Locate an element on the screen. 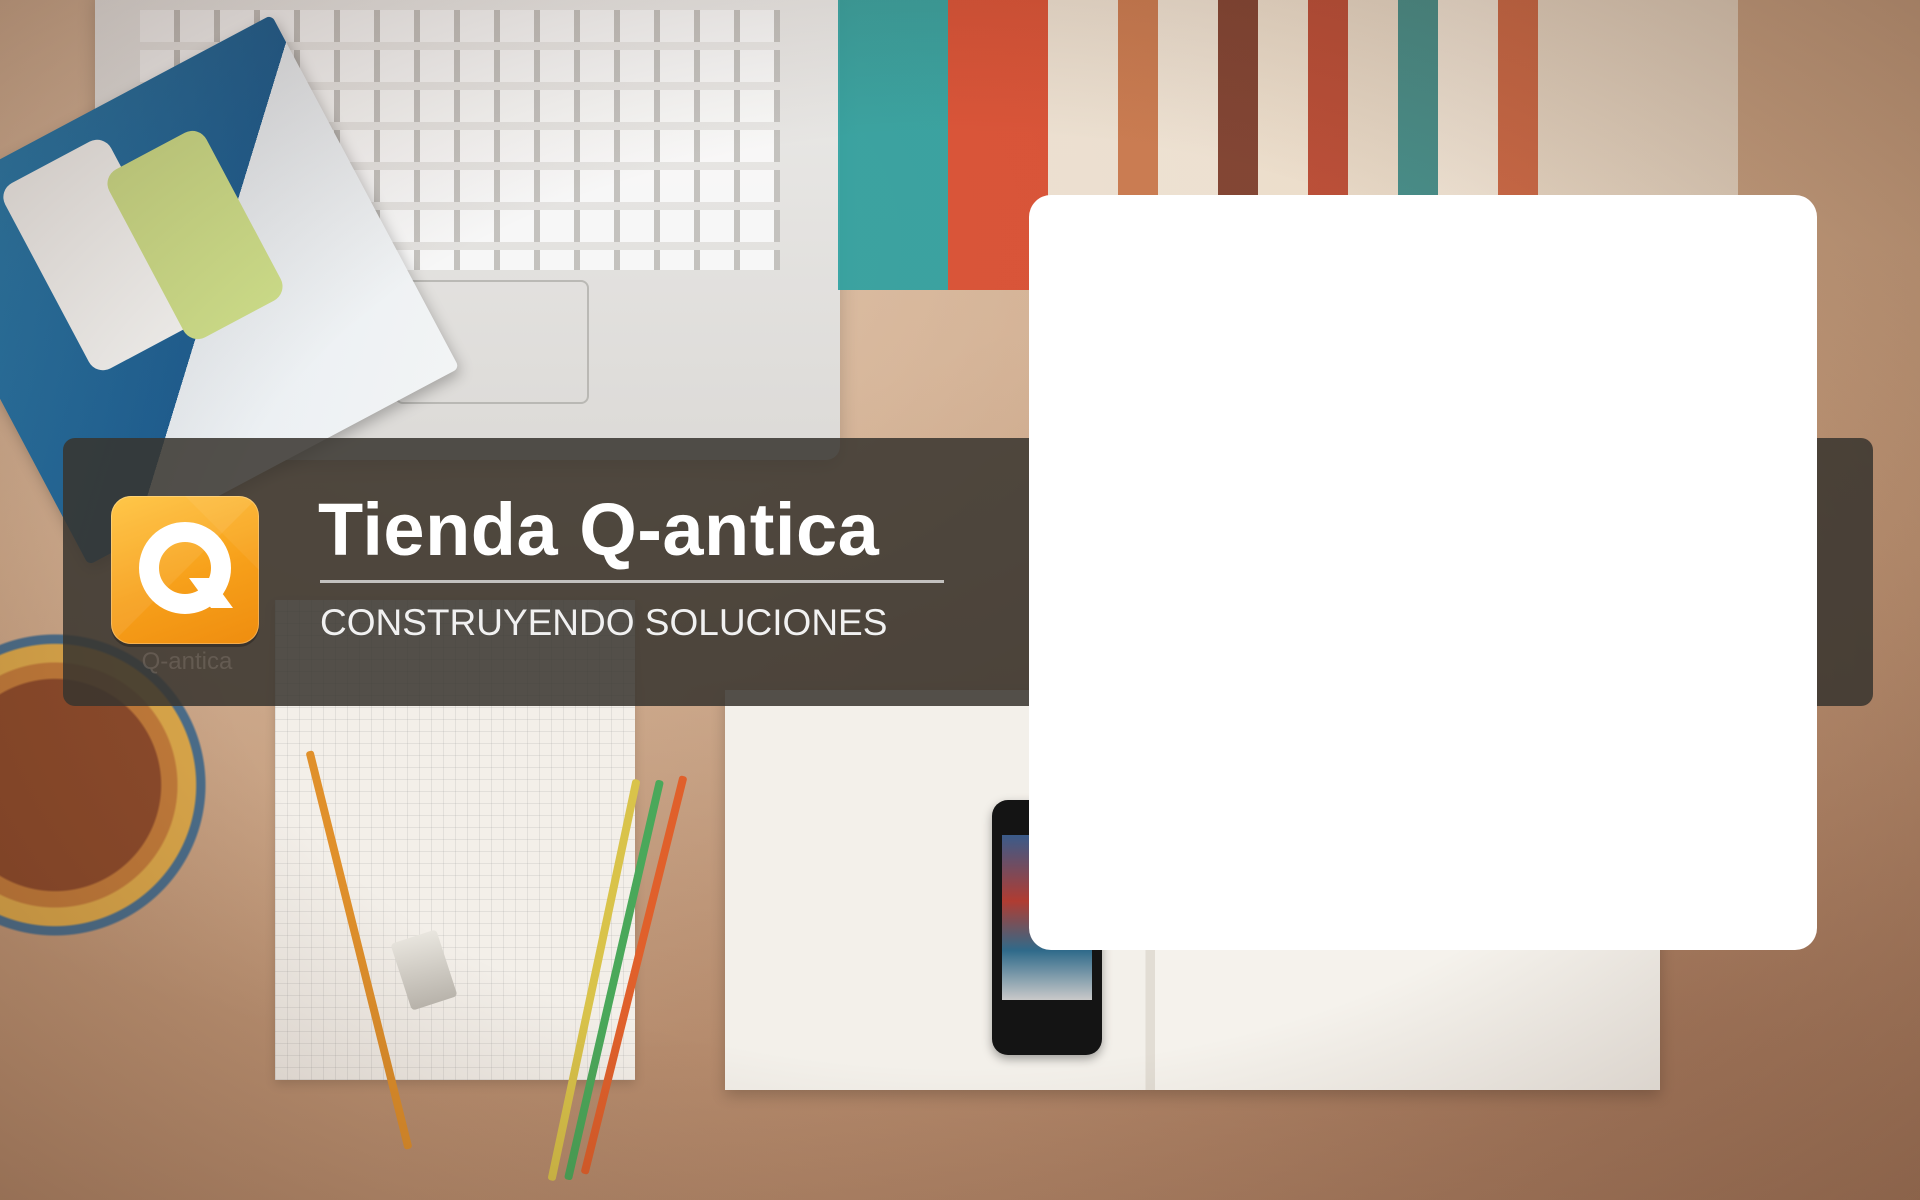 The width and height of the screenshot is (1920, 1200). q-logo-icon is located at coordinates (185, 570).